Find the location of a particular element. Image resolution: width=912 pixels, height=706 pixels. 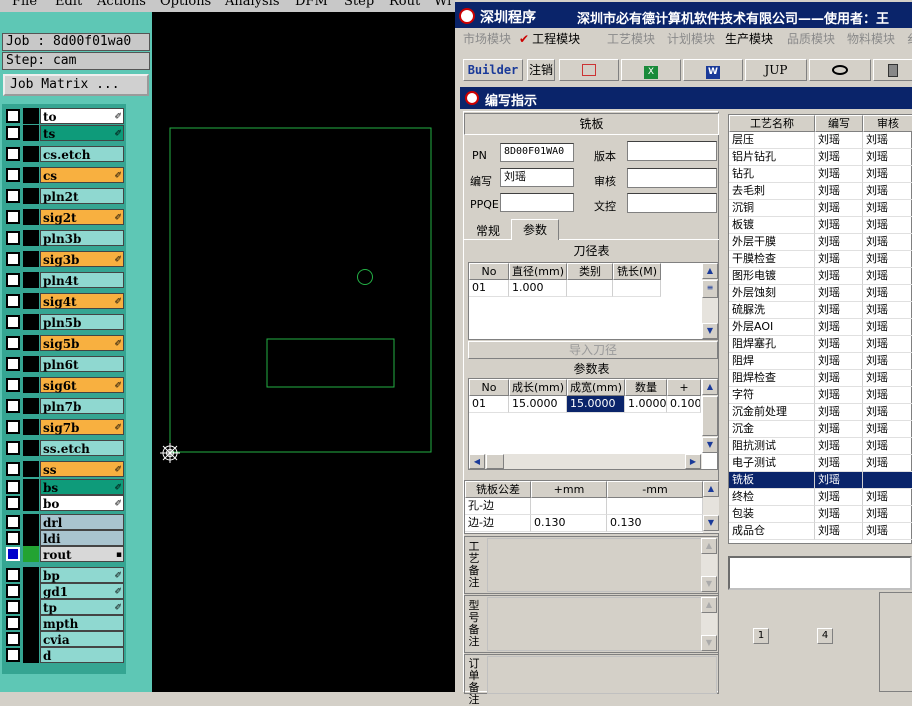

scroll-thumb is located at coordinates (495, 461).